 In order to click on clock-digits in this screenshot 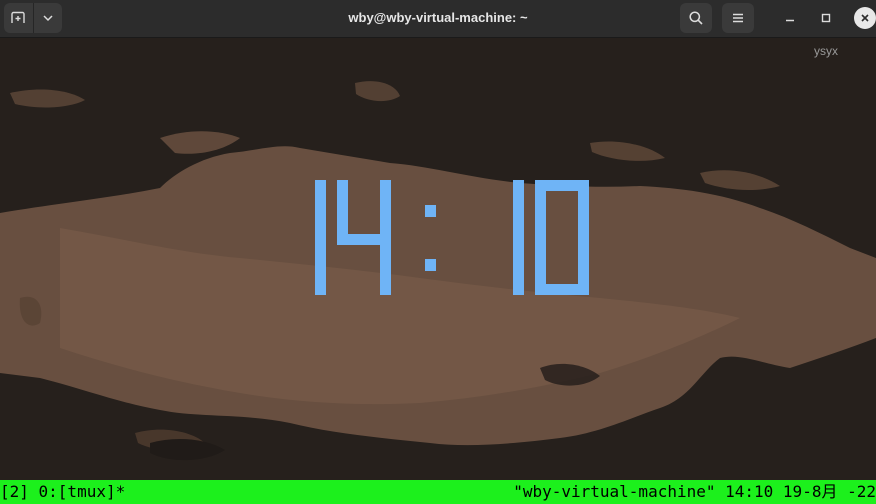, I will do `click(452, 237)`.